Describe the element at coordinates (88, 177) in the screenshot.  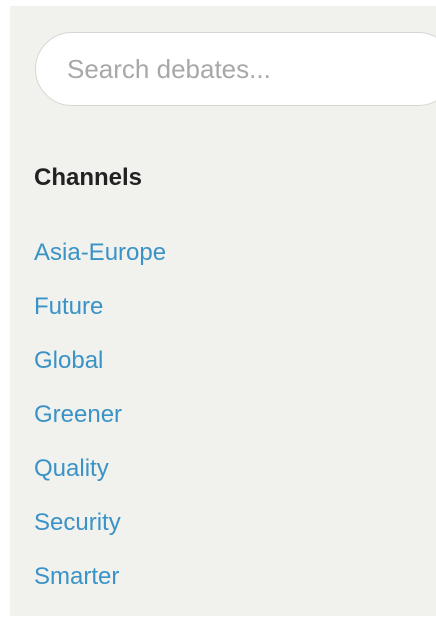
I see `channels-heading: Channels` at that location.